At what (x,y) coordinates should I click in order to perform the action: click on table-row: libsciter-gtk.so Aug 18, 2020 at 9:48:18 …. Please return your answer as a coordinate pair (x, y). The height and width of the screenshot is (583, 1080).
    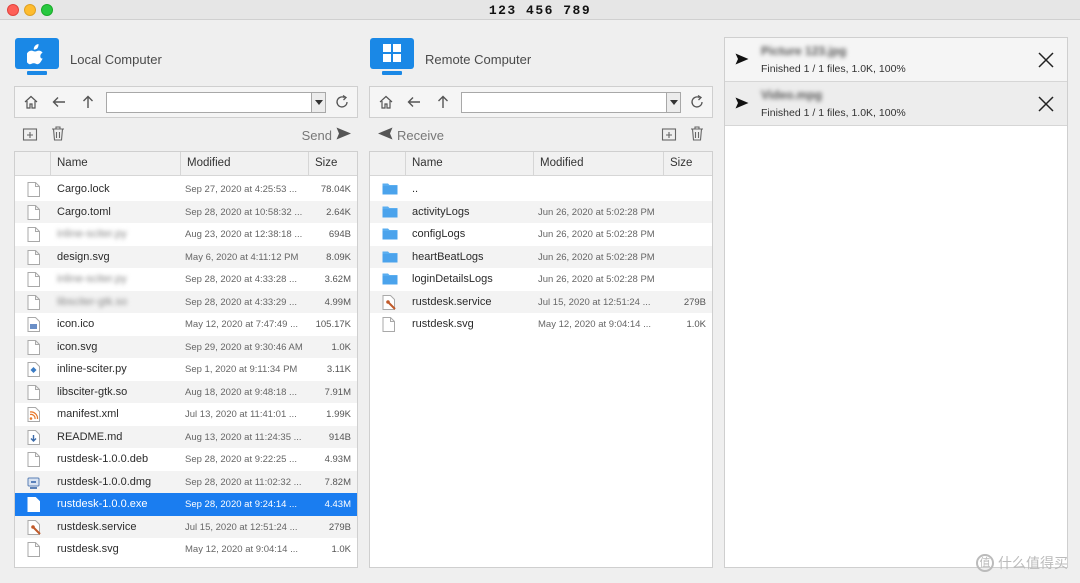
    Looking at the image, I should click on (186, 391).